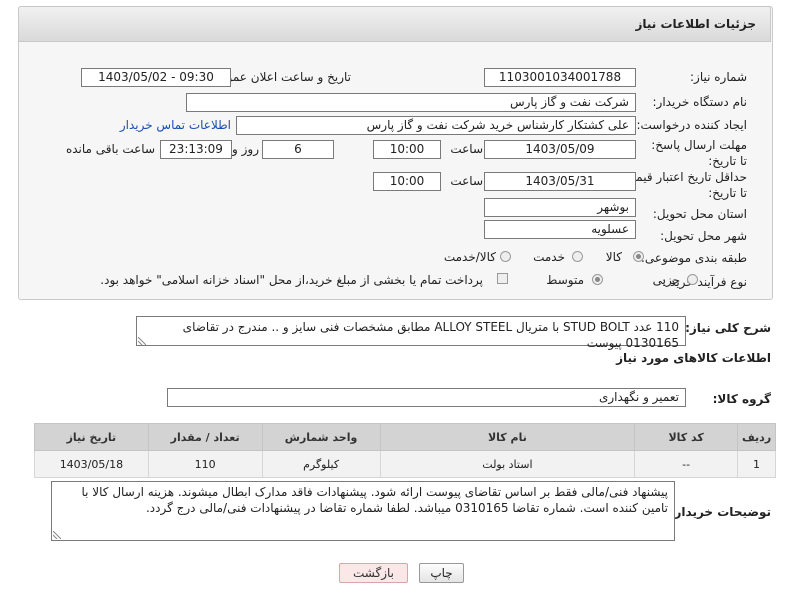 Image resolution: width=789 pixels, height=598 pixels. Describe the element at coordinates (695, 24) in the screenshot. I see `page-title: جزئیات اطلاعات نیاز` at that location.